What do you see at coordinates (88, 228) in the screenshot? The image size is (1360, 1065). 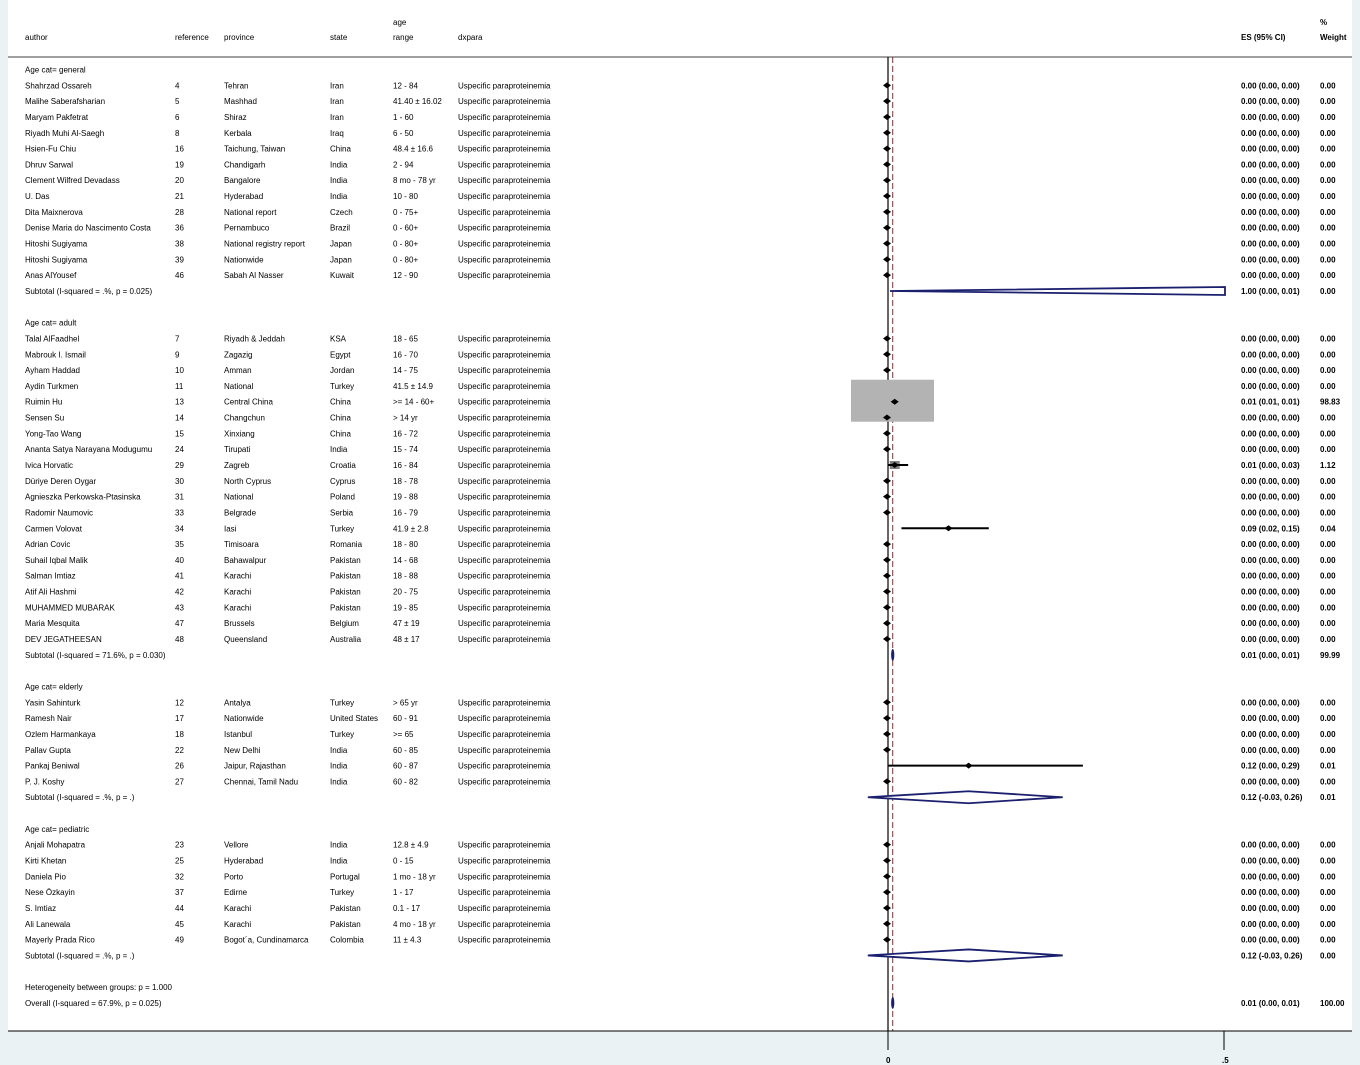 I see `study-author: Denise Maria do Nascimento Costa` at bounding box center [88, 228].